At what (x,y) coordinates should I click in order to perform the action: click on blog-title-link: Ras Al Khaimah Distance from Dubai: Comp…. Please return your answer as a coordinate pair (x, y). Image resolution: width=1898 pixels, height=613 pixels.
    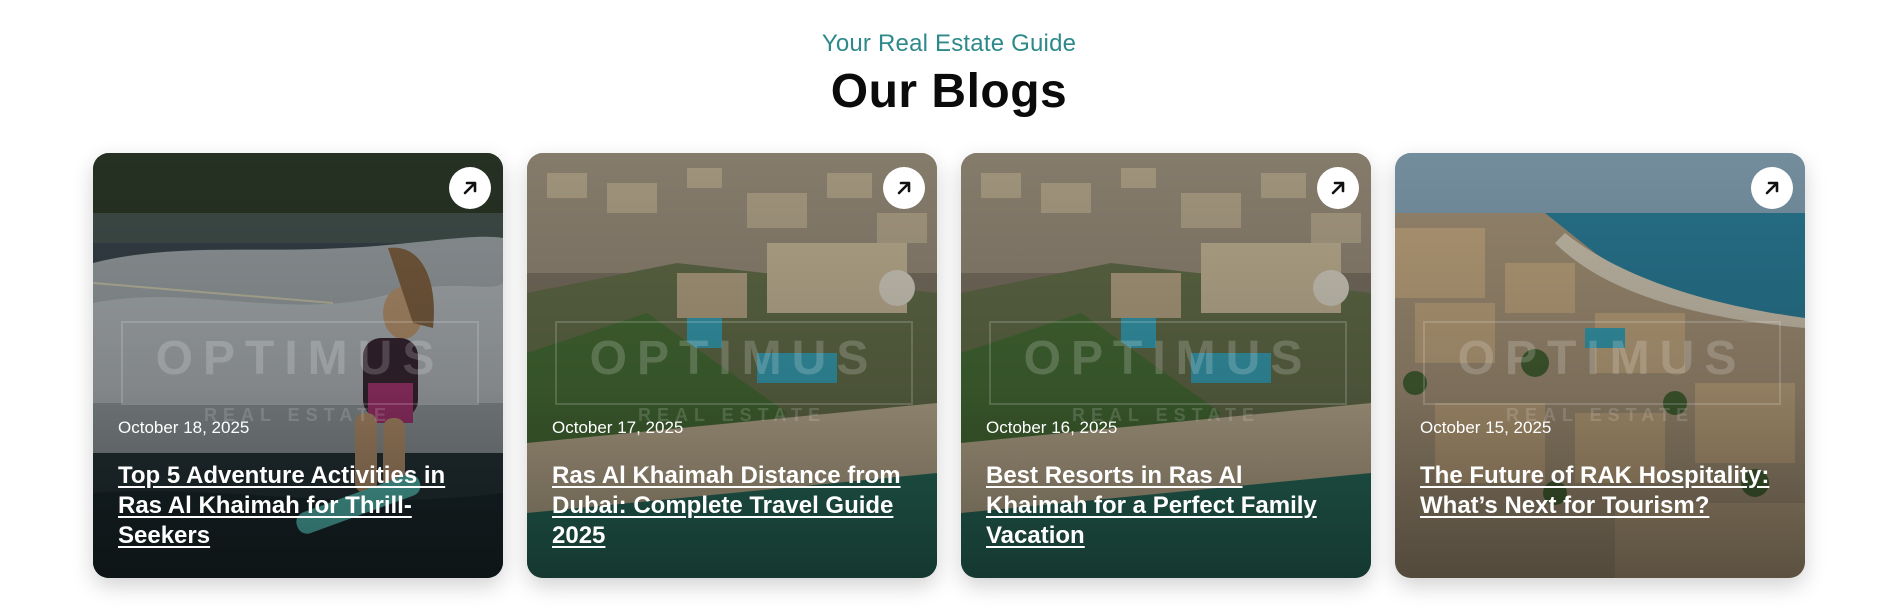
    Looking at the image, I should click on (727, 506).